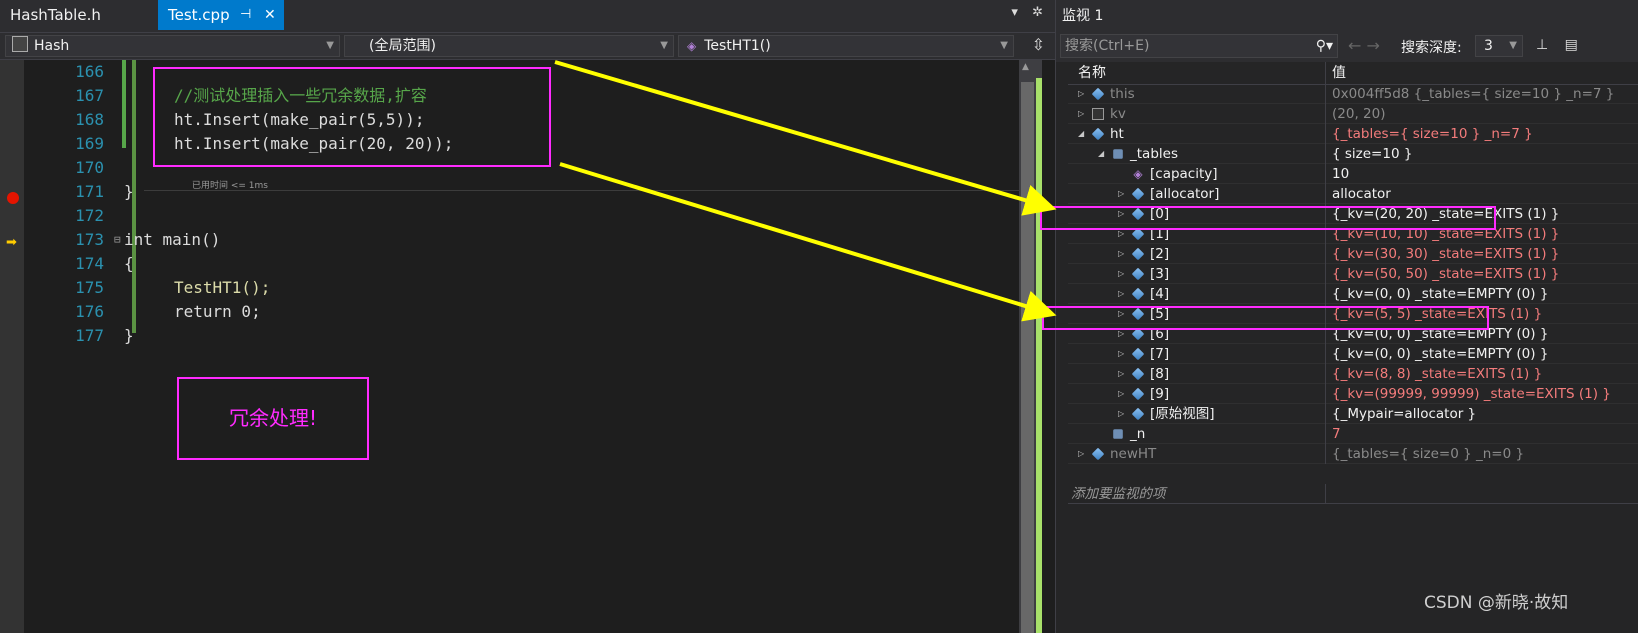 The height and width of the screenshot is (633, 1638). I want to click on arrow-right-icon: →, so click(1373, 45).